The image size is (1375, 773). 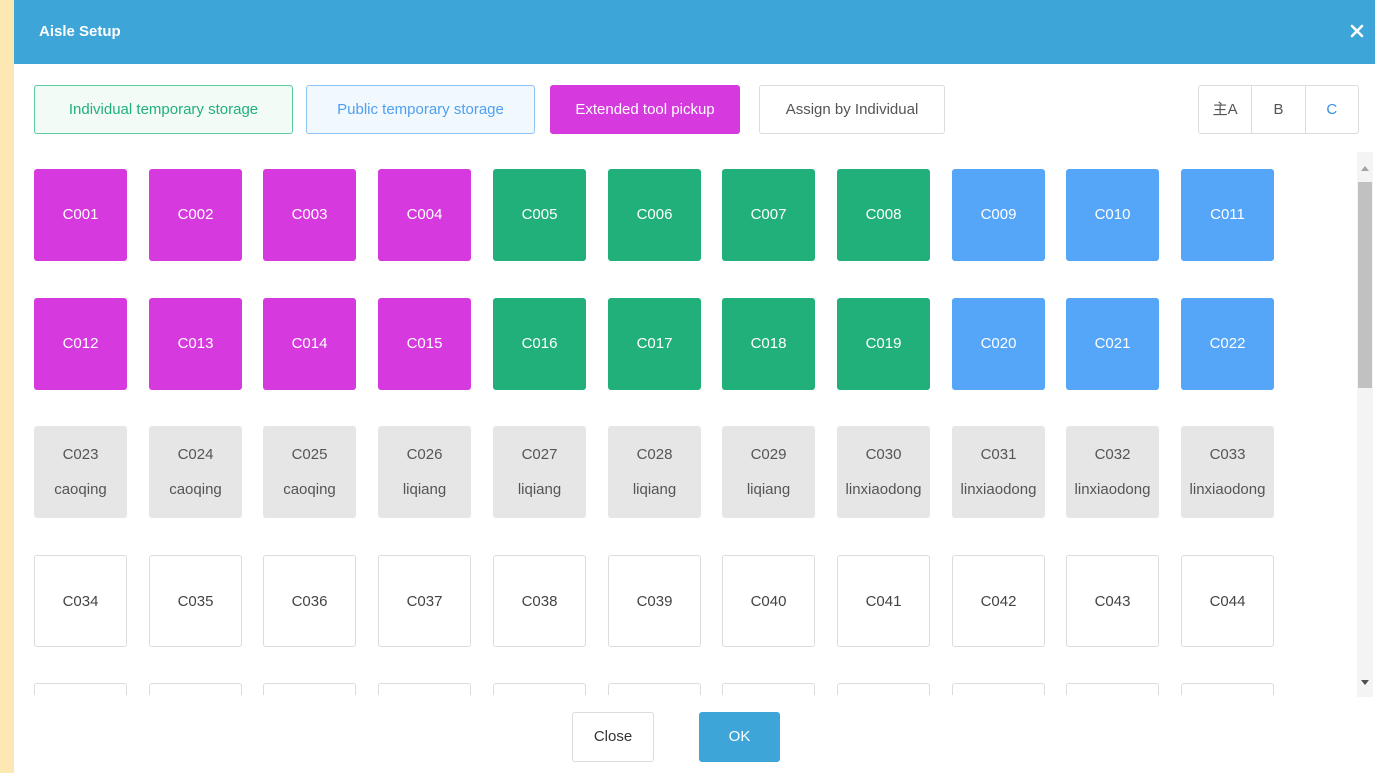 I want to click on aisle-cell: C032 linxiaodong, so click(x=1112, y=472).